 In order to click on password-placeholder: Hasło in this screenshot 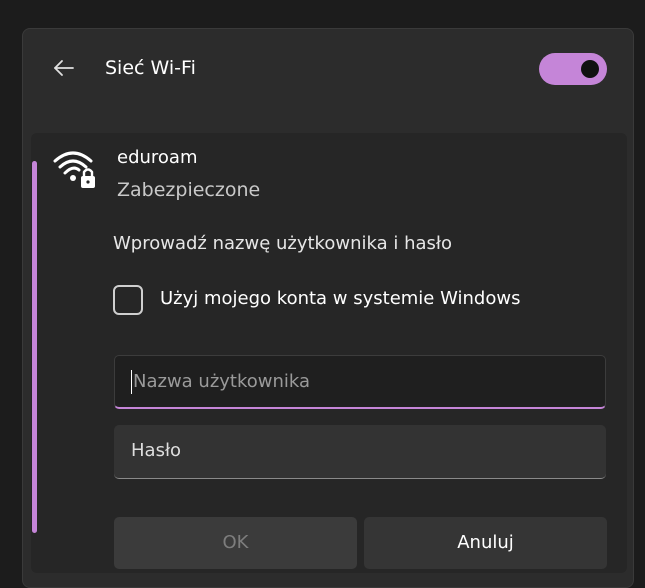, I will do `click(156, 450)`.